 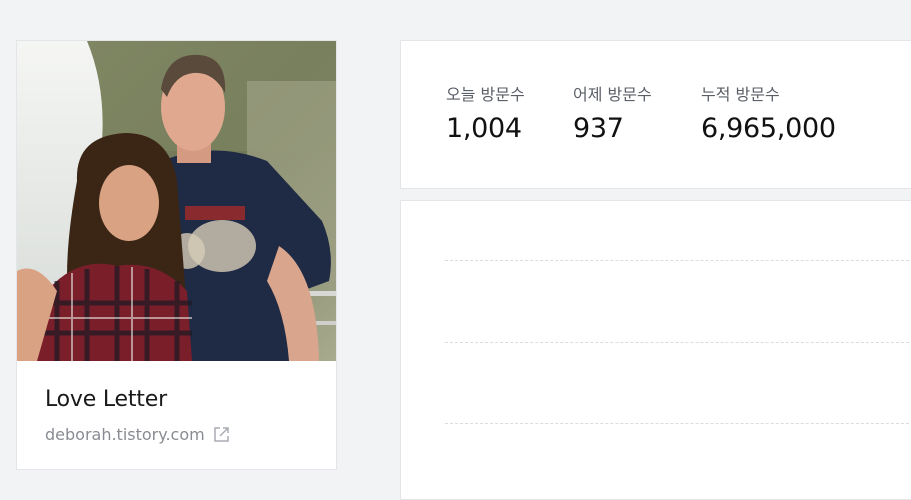 I want to click on external-link-icon, so click(x=221, y=434).